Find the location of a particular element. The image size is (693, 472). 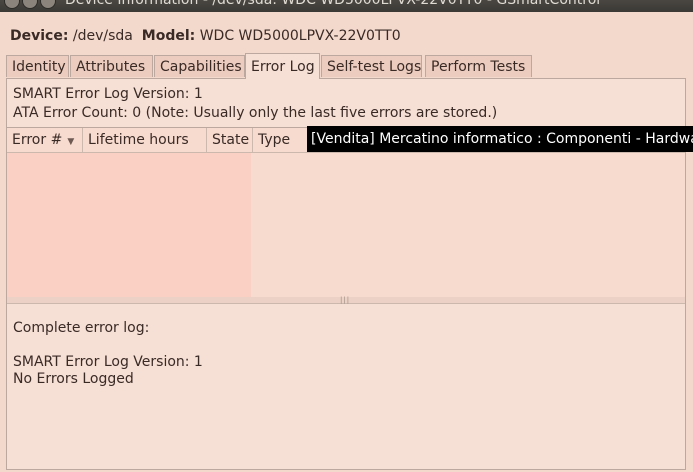

tab-attributes: Attributes is located at coordinates (111, 66).